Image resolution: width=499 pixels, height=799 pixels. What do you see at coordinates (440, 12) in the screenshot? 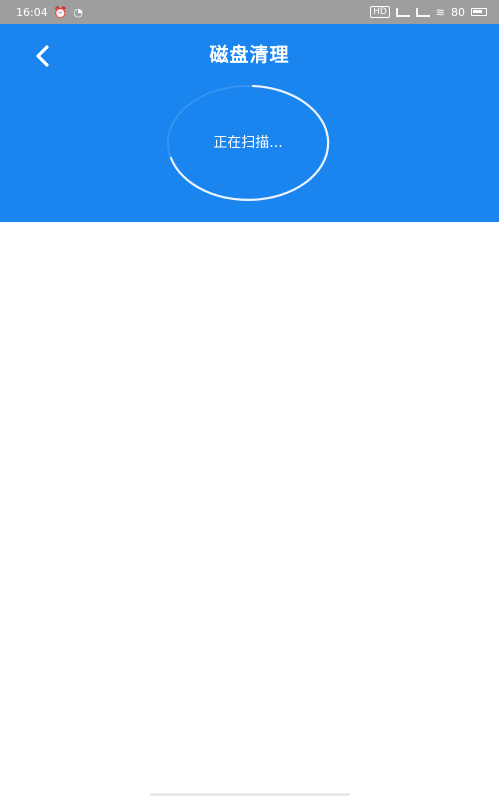
I see `wifi-icon: ≋` at bounding box center [440, 12].